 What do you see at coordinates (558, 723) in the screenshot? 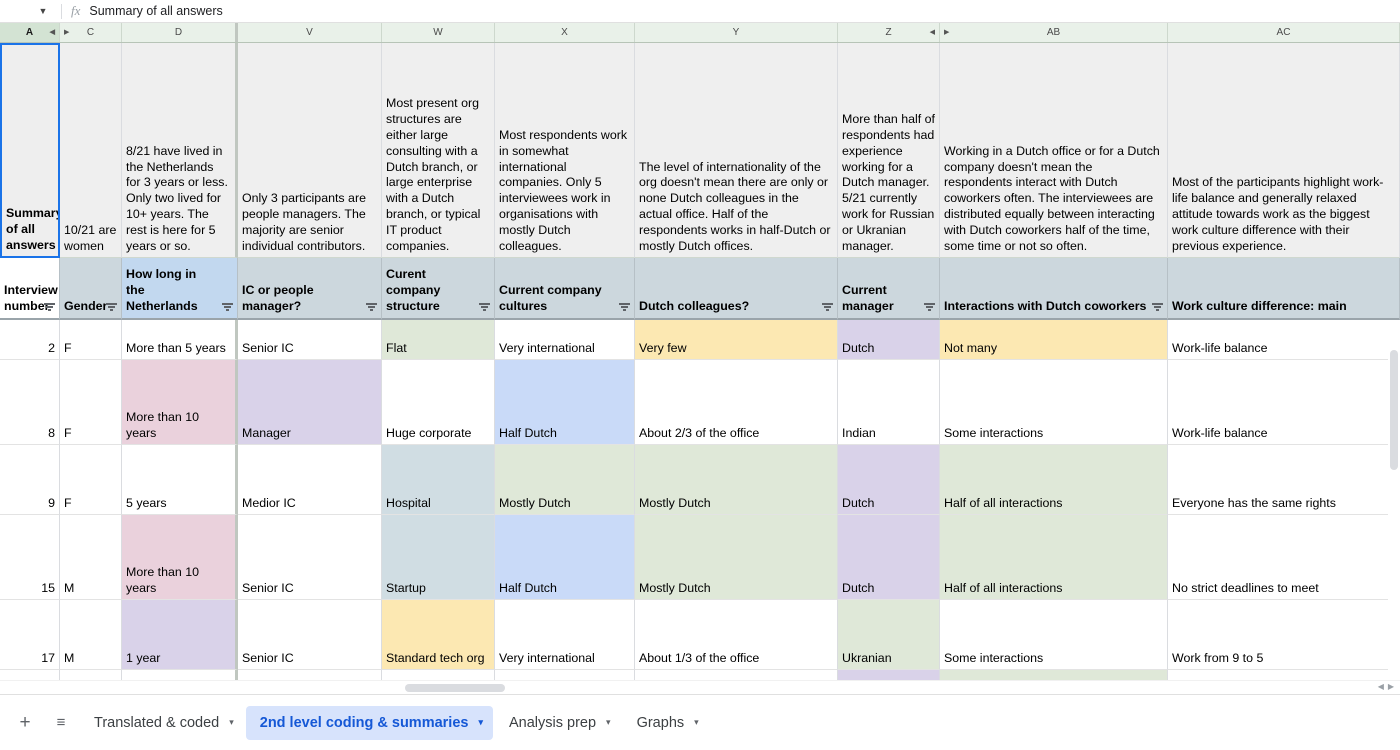
I see `sheet-tab-3: Analysis prep ▾` at bounding box center [558, 723].